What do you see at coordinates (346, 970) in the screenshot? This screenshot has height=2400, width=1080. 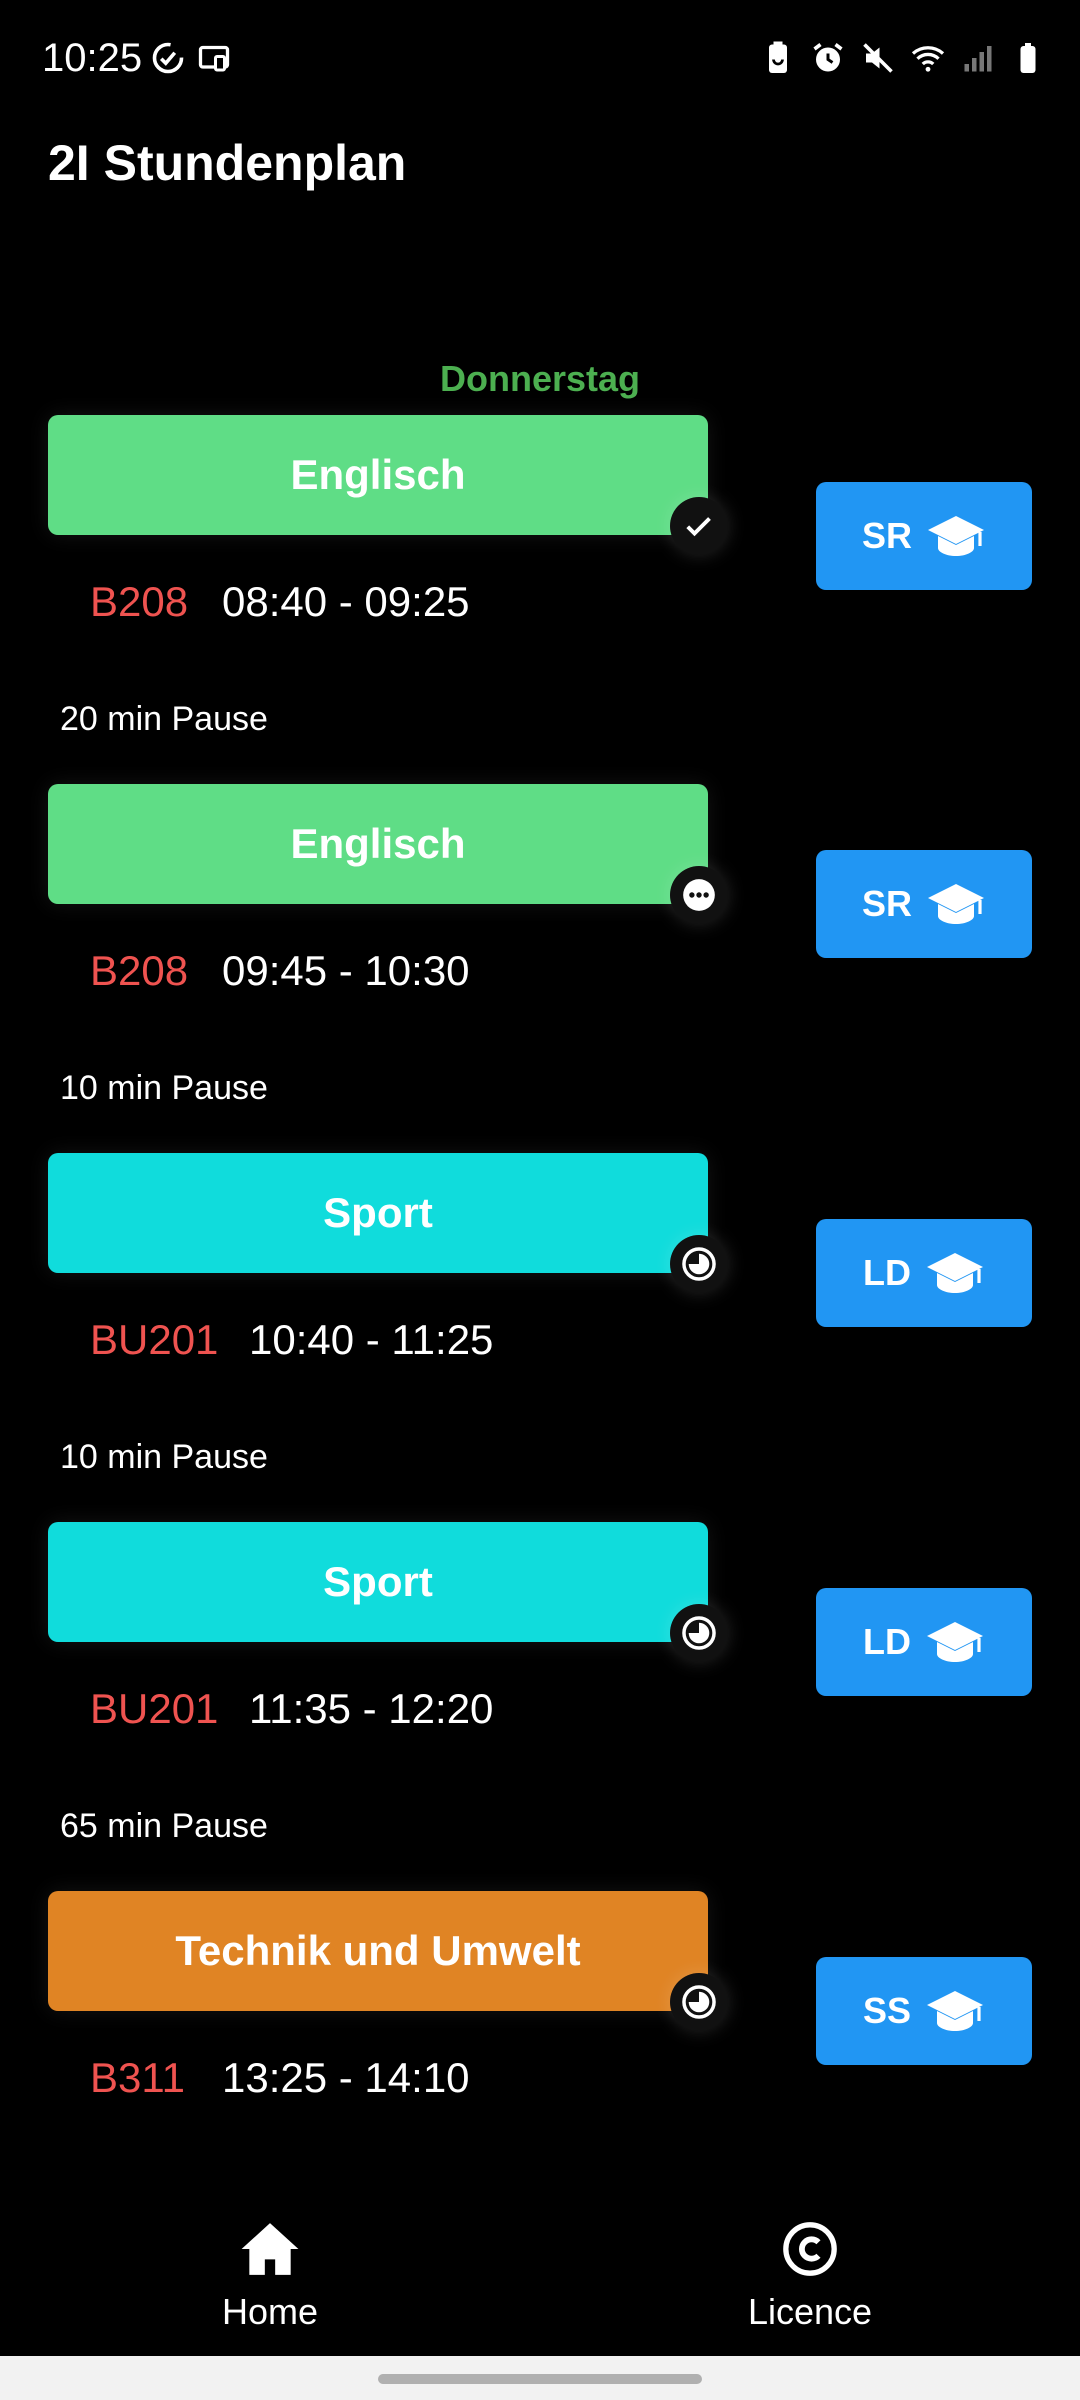 I see `lesson-time: 09:45 - 10:30` at bounding box center [346, 970].